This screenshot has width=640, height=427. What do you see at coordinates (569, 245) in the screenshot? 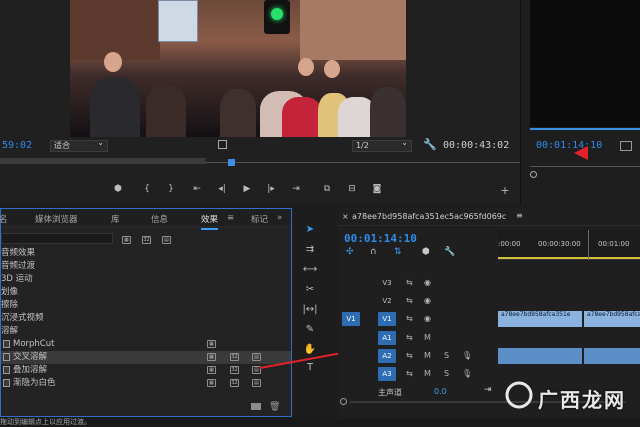
I see `time-ruler: :00:00 00:00:30:00 00:01:00` at bounding box center [569, 245].